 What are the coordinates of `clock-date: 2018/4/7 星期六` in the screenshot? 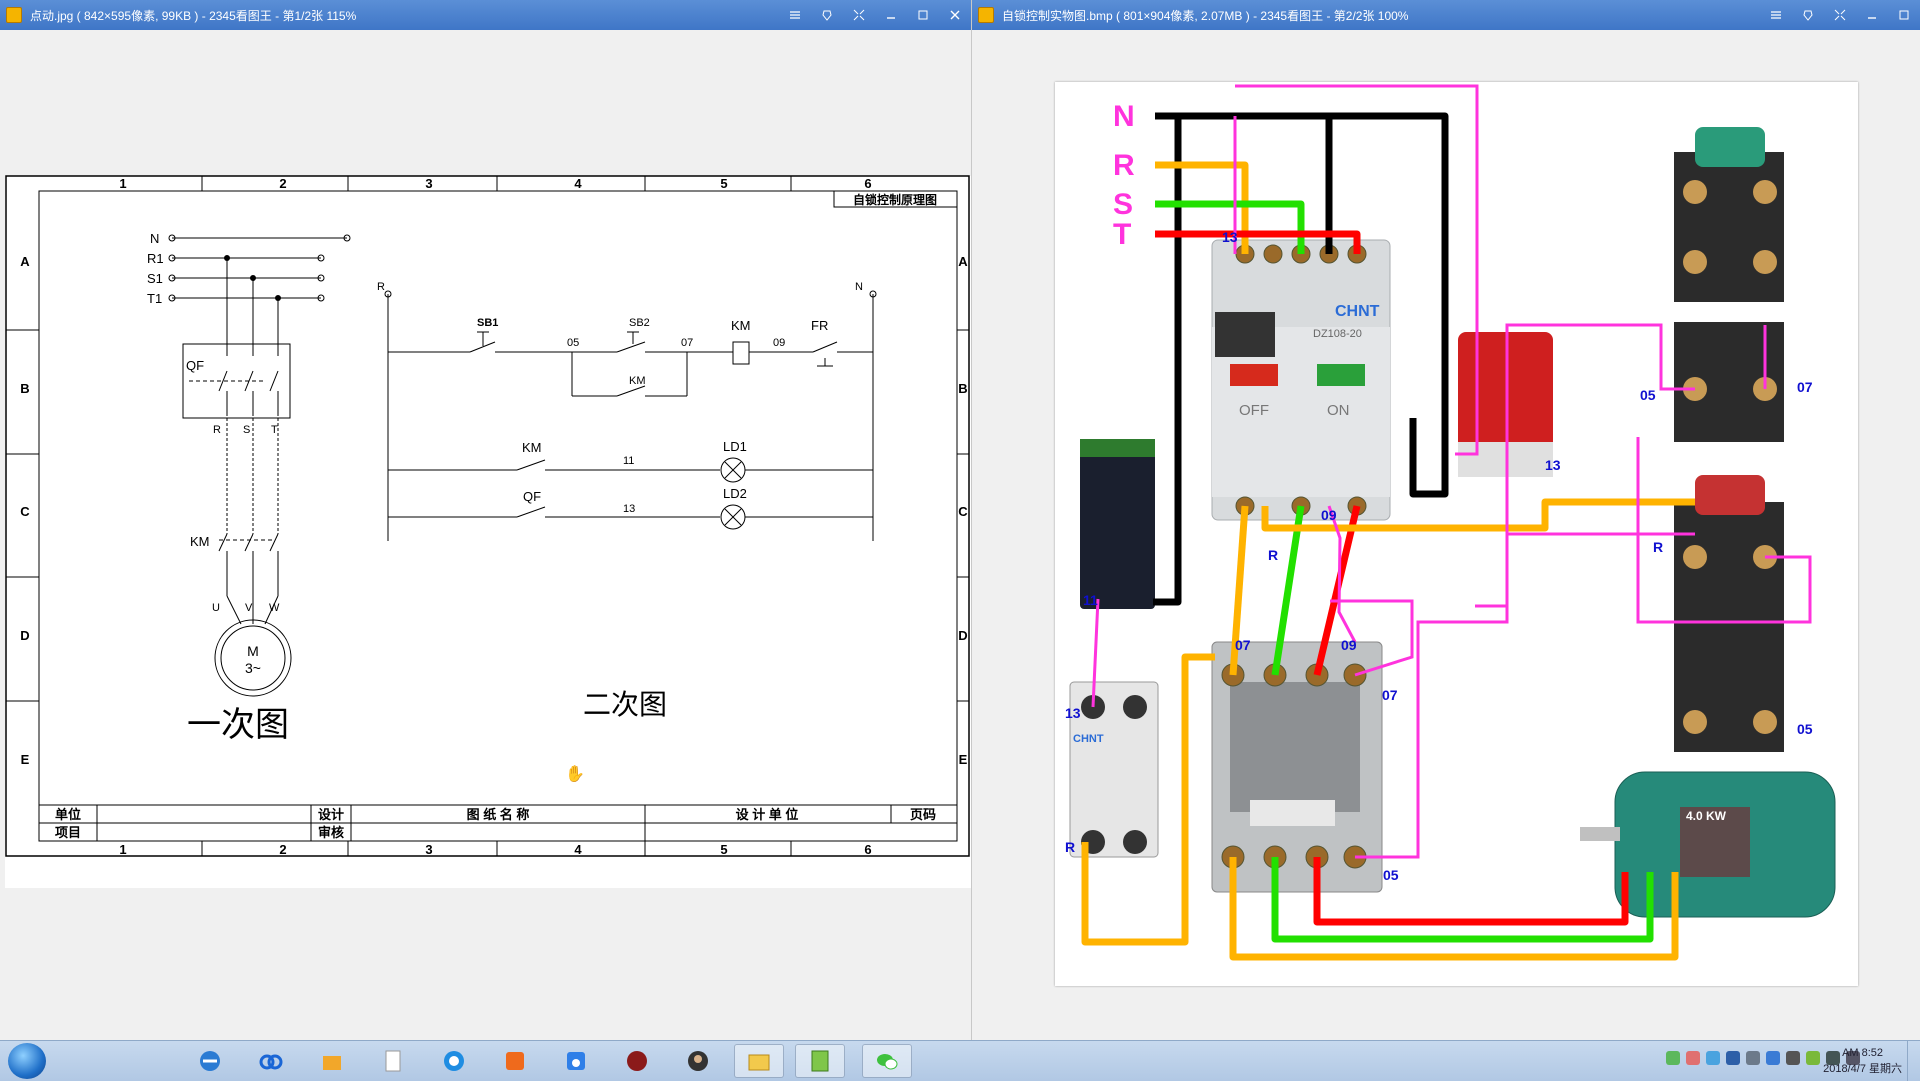 It's located at (1862, 1069).